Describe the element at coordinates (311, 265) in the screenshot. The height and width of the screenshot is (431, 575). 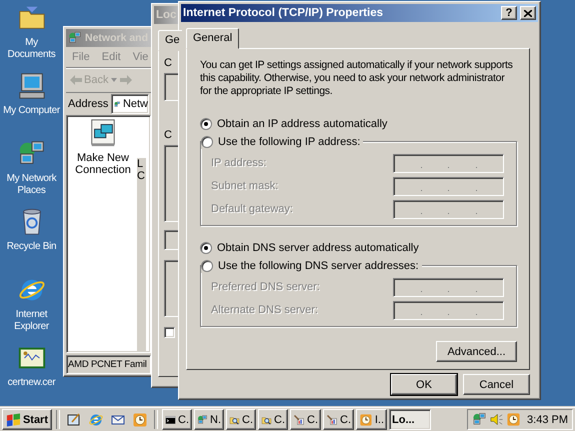
I see `radio-button: Use the following DNS server addresses:` at that location.